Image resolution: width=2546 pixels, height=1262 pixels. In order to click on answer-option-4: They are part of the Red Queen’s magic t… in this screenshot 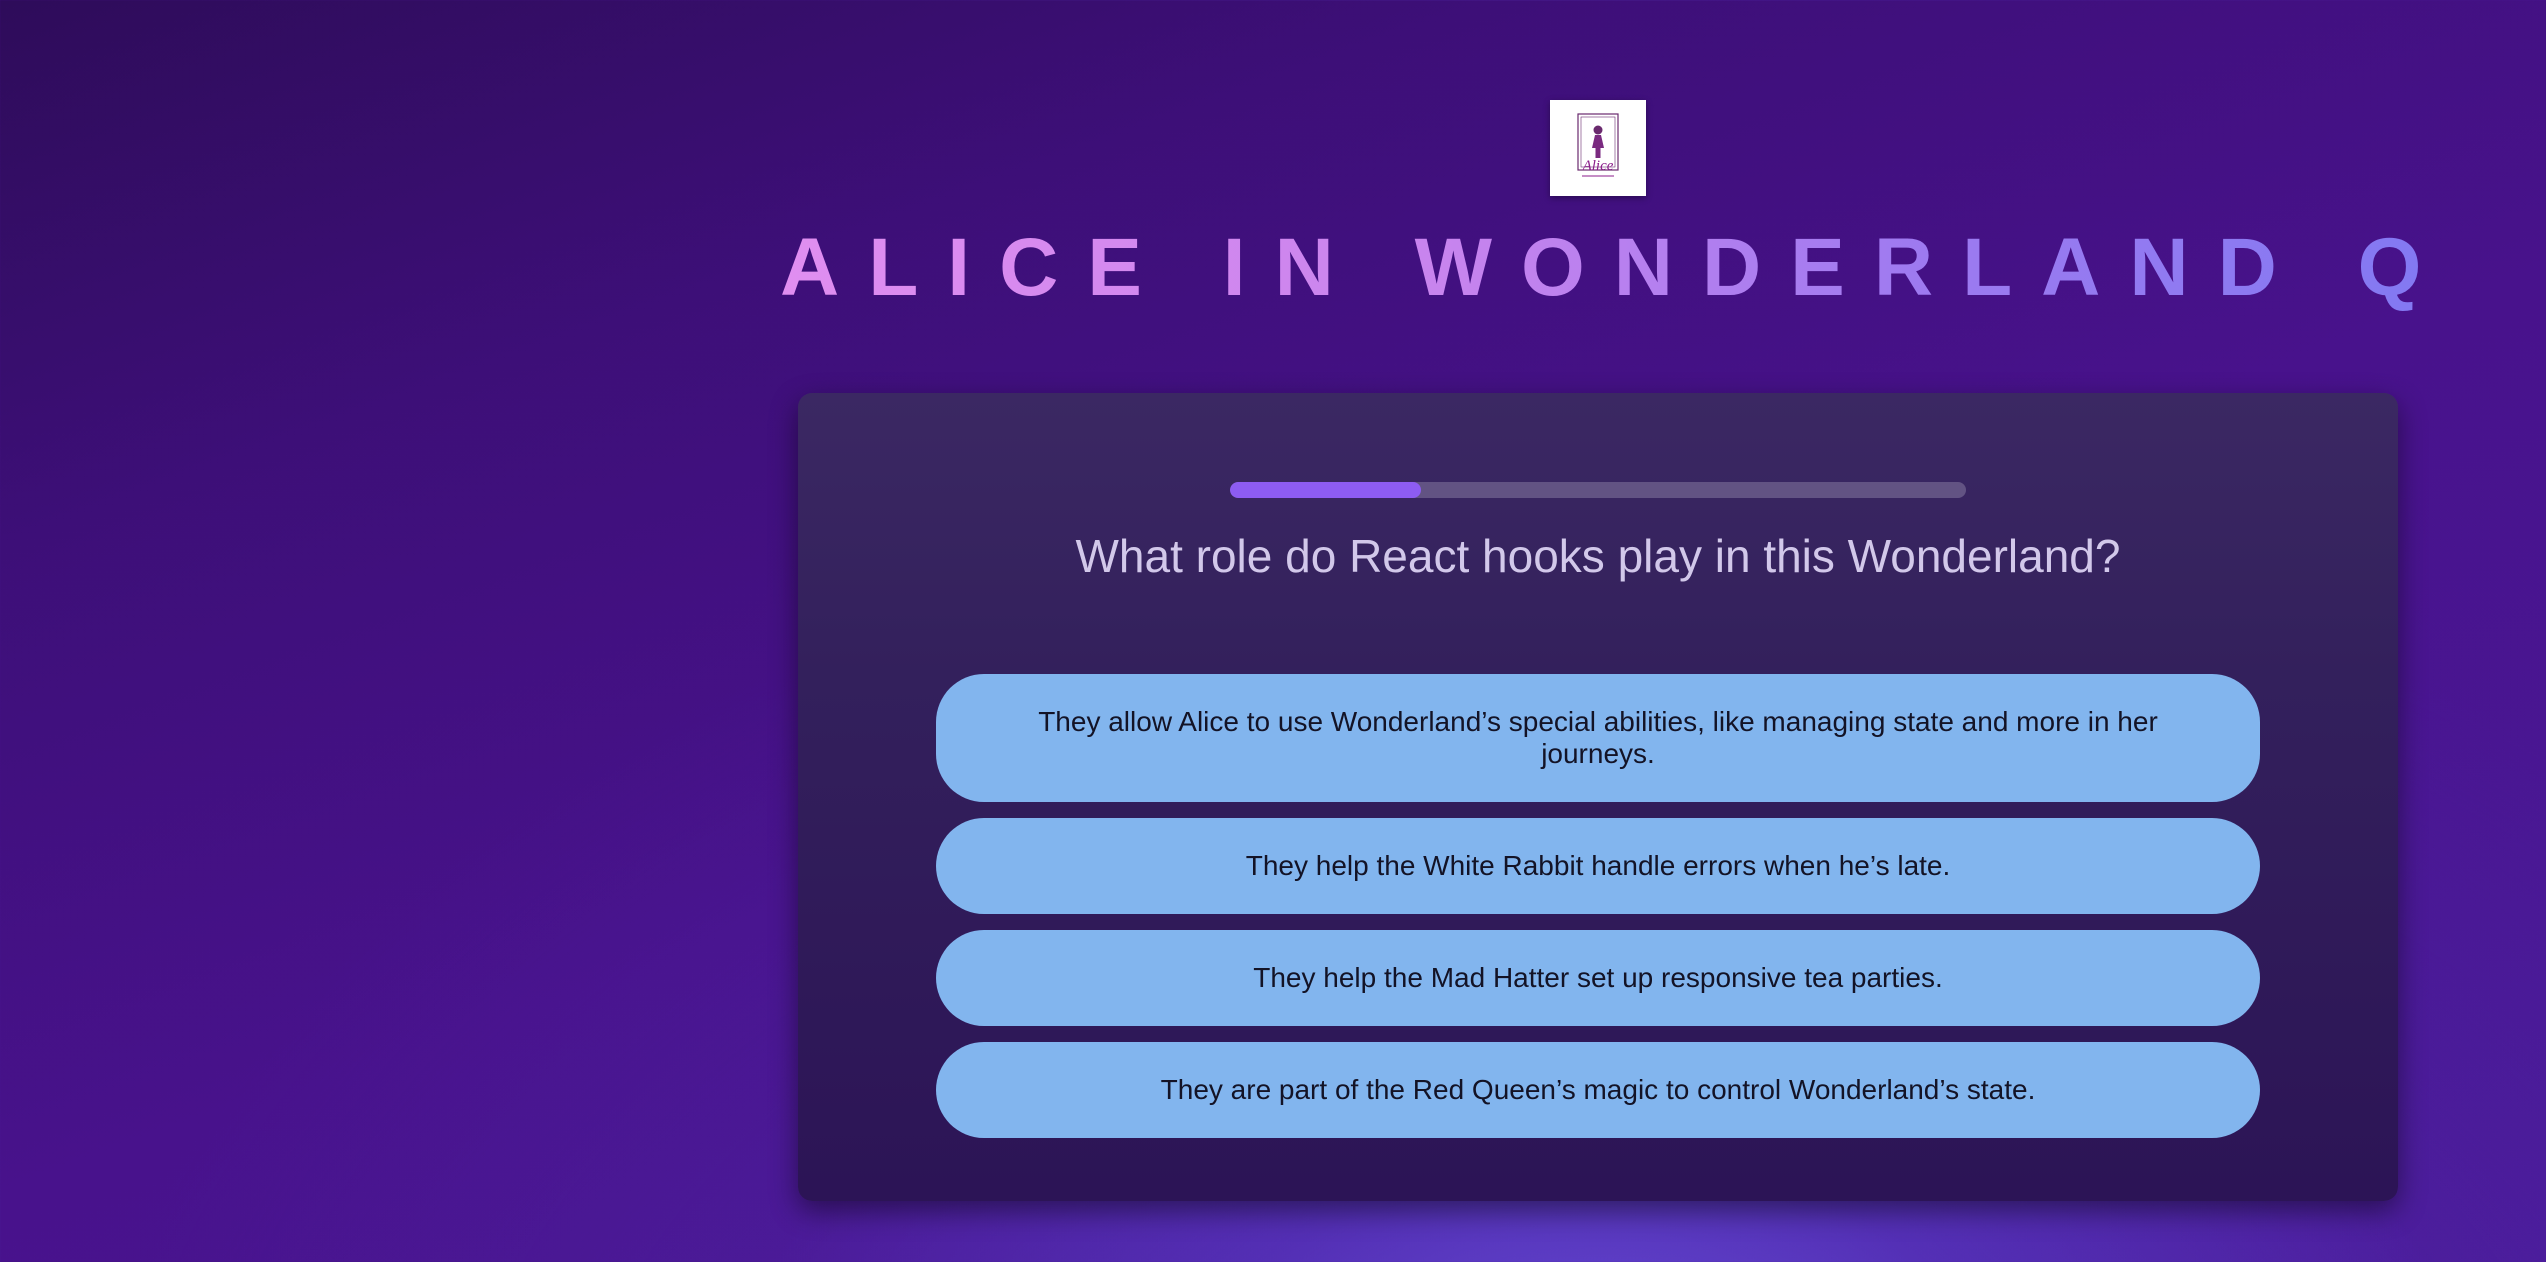, I will do `click(1598, 1090)`.